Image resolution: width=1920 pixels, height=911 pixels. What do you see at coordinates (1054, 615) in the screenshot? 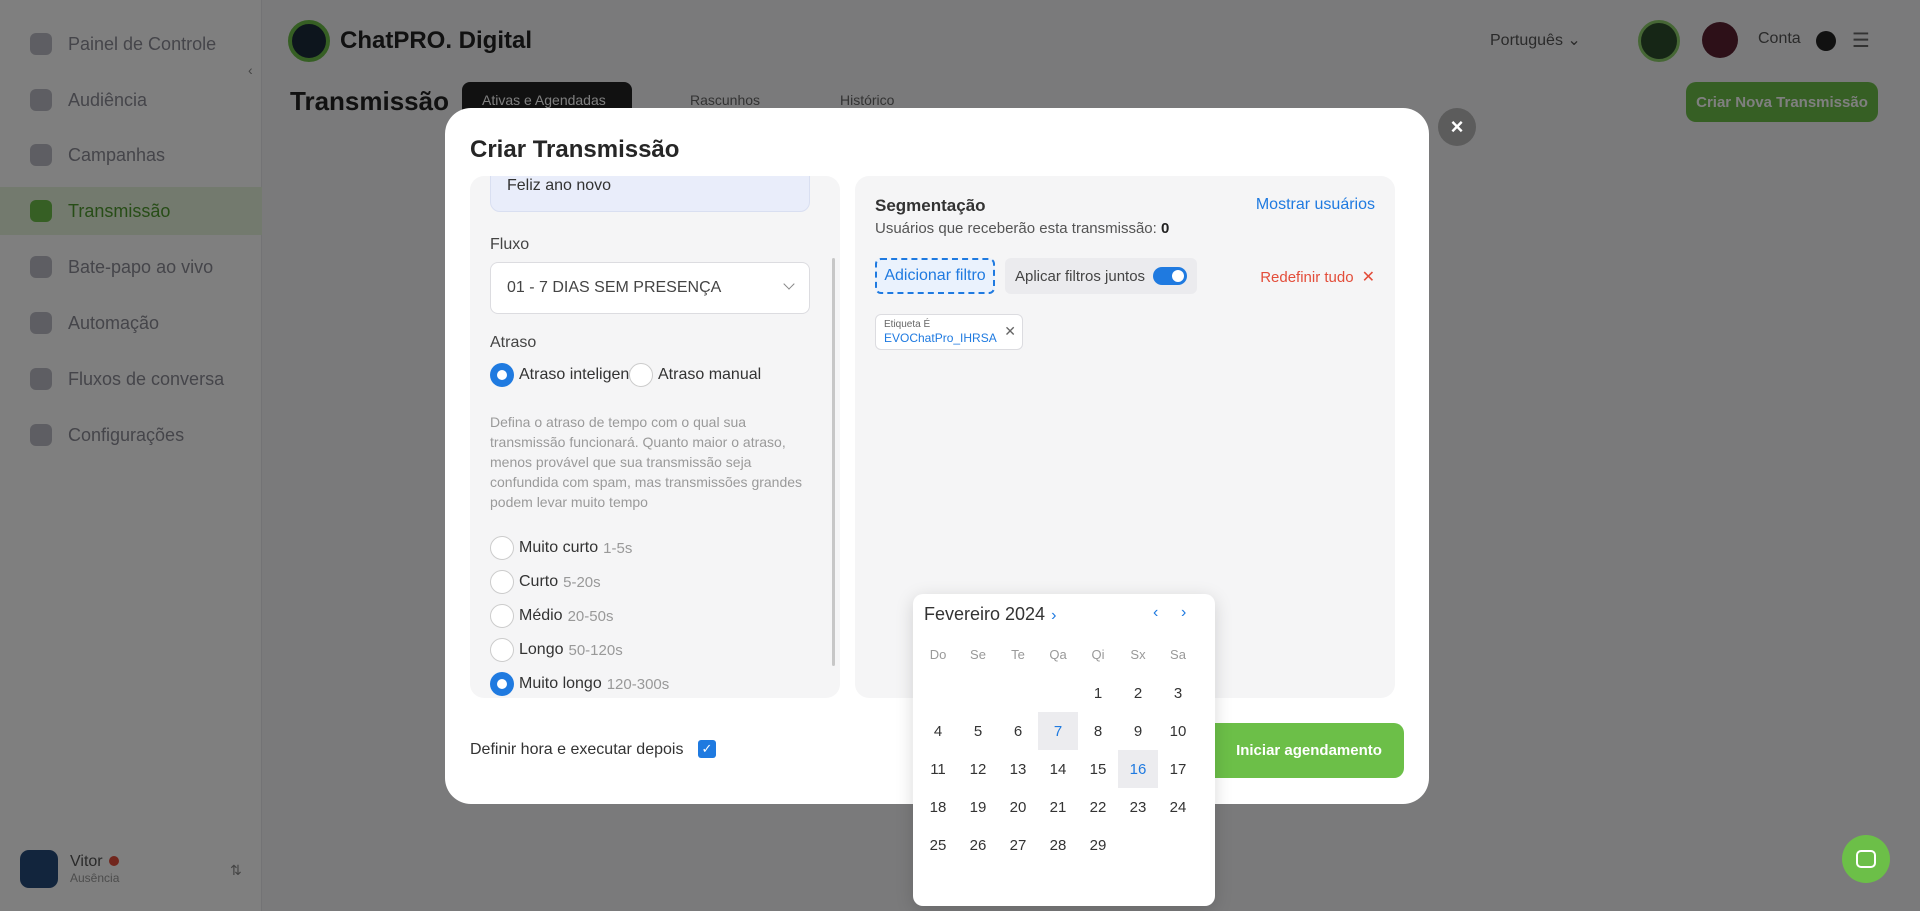
I see `chevron-right-icon: ›` at bounding box center [1054, 615].